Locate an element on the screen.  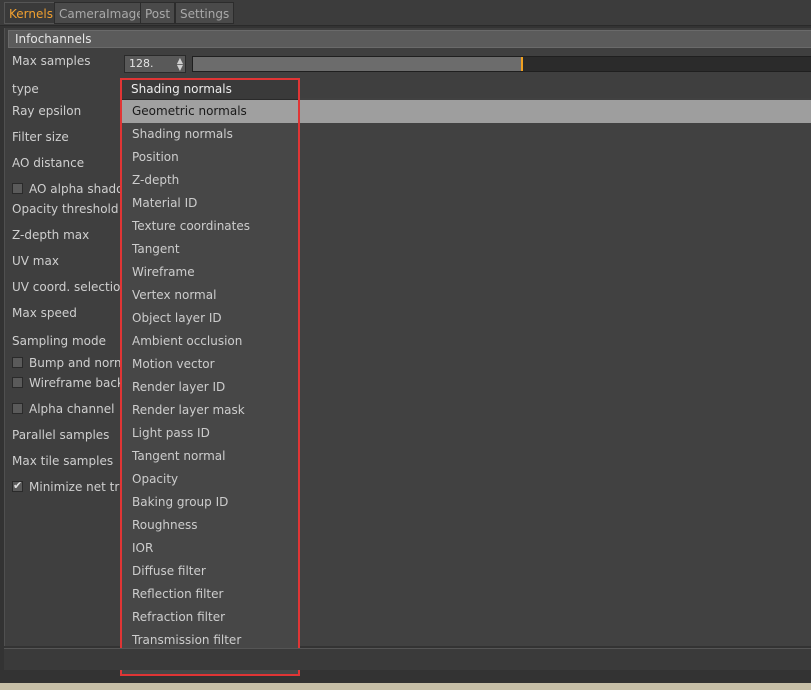
uv-max-label: UV max is located at coordinates (35, 261).